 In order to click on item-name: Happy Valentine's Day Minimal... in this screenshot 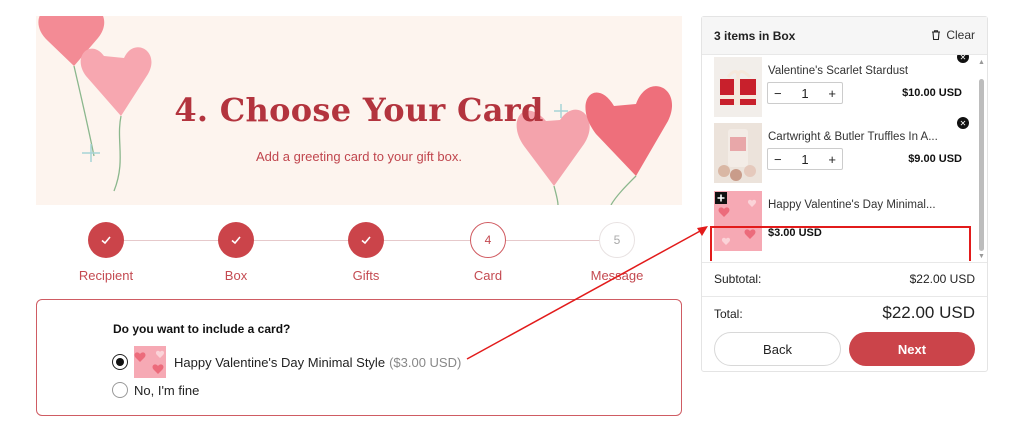, I will do `click(852, 205)`.